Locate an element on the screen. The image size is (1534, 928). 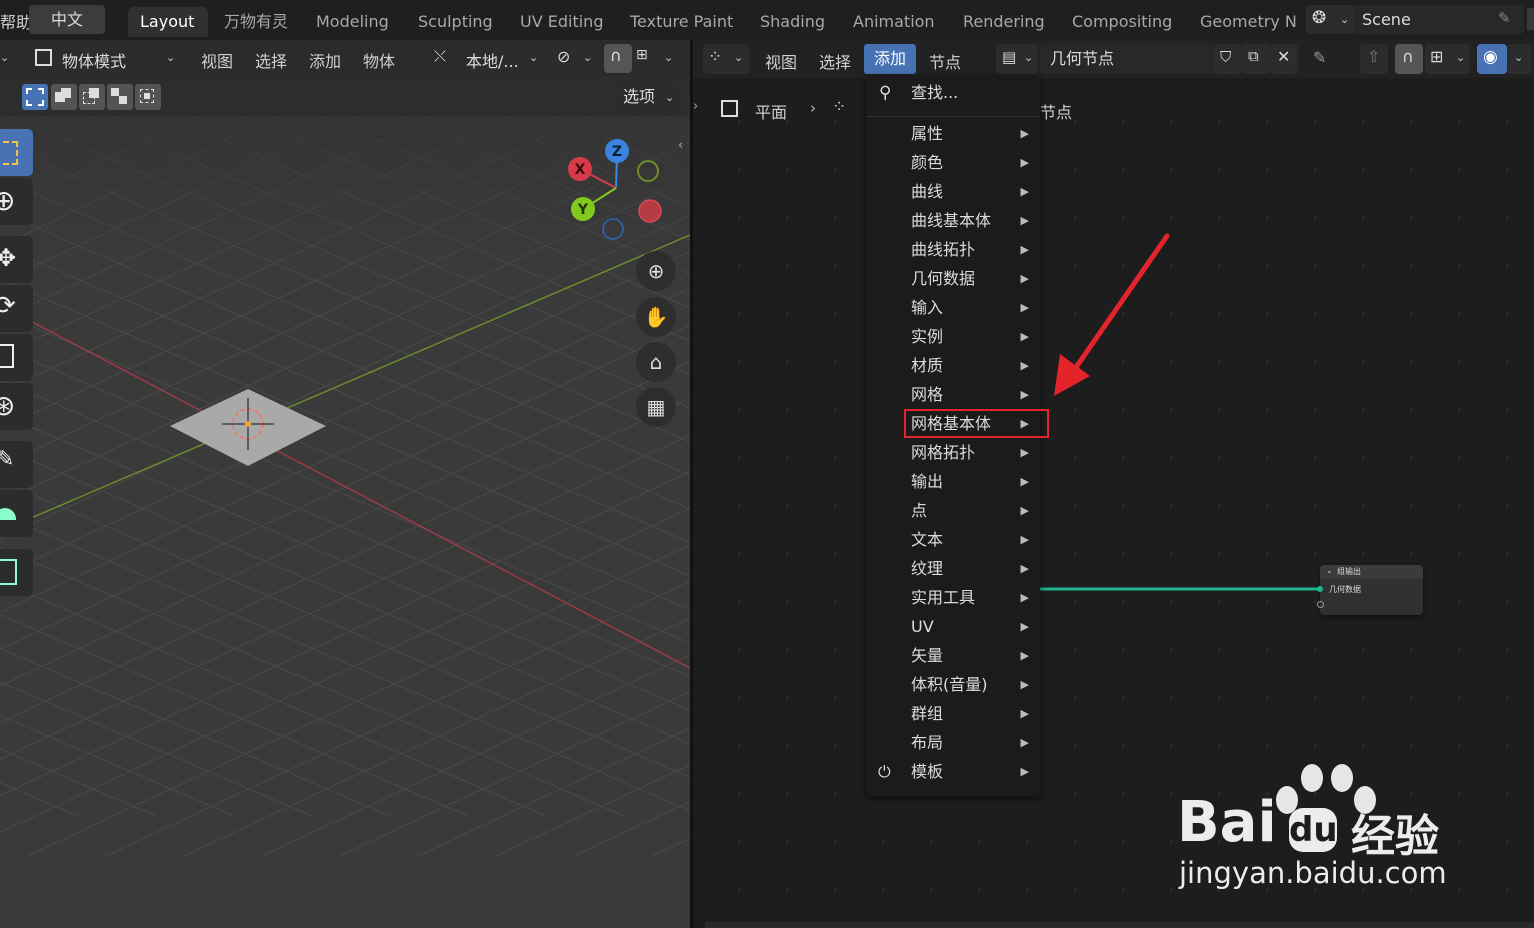
sidebar-toggle-icon: ‹ is located at coordinates (680, 145).